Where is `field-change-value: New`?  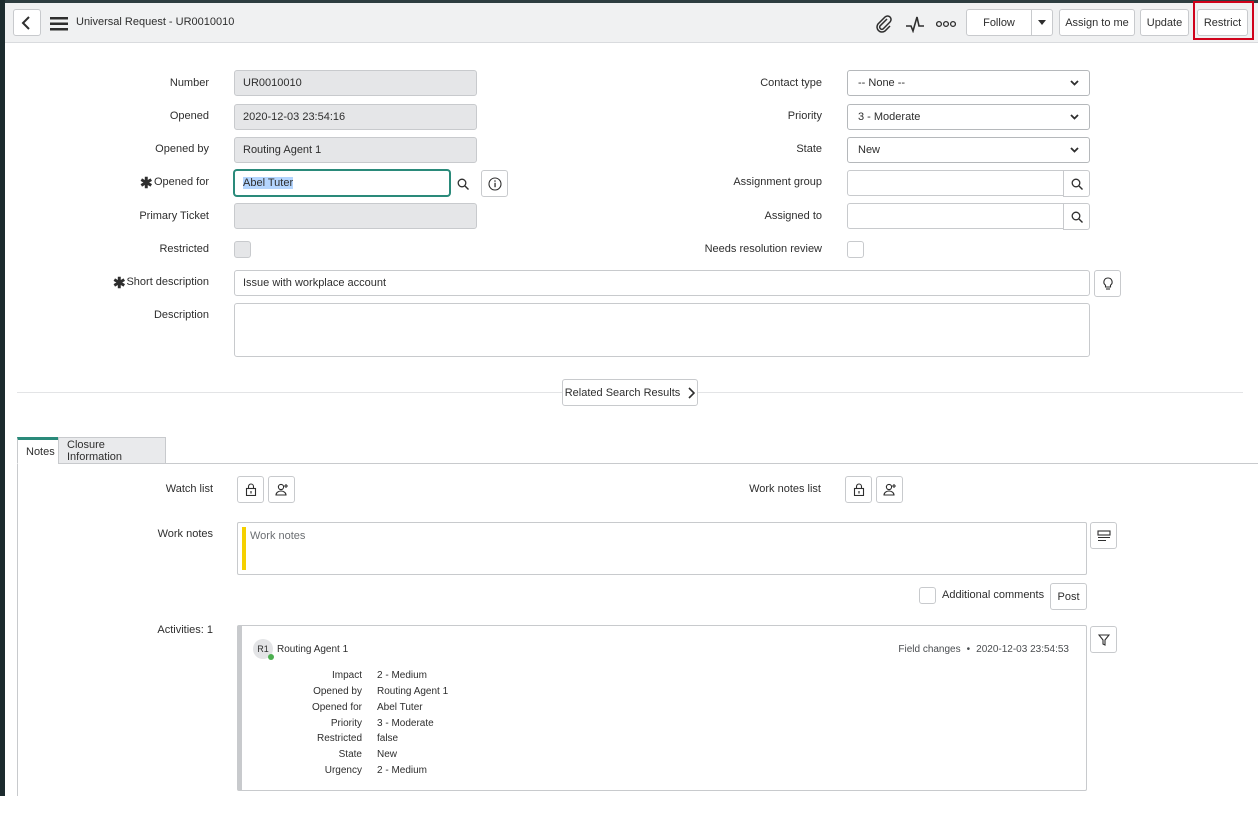
field-change-value: New is located at coordinates (387, 754).